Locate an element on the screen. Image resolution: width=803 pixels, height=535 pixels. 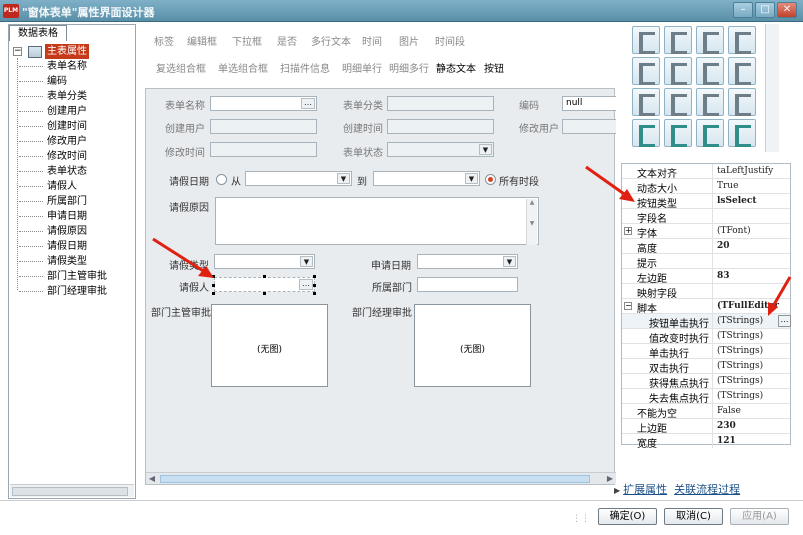
tree-item: 表单分类 is located at coordinates (53, 96).